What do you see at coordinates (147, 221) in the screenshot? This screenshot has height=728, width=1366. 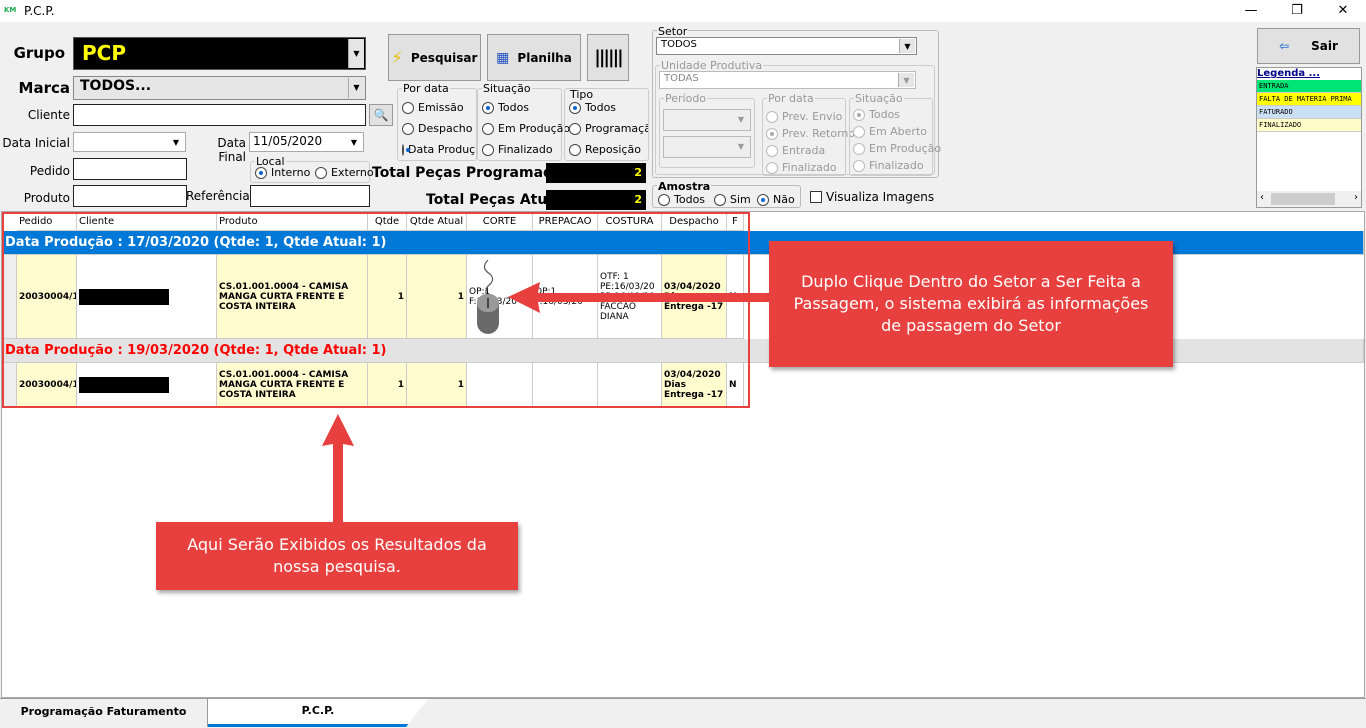 I see `column-header: Cliente` at bounding box center [147, 221].